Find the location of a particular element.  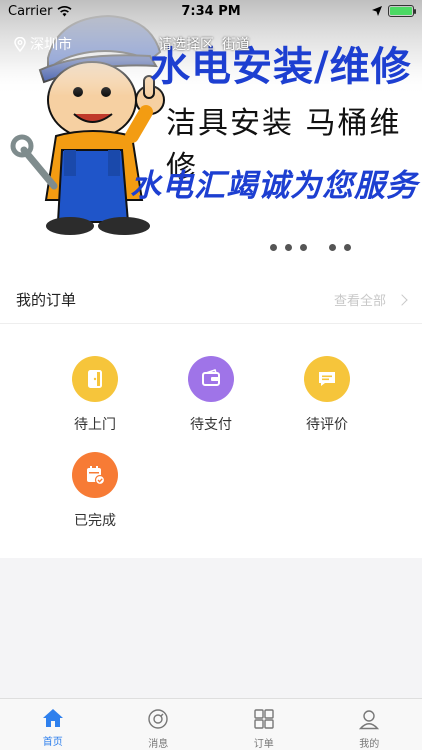

home-icon is located at coordinates (52, 718).